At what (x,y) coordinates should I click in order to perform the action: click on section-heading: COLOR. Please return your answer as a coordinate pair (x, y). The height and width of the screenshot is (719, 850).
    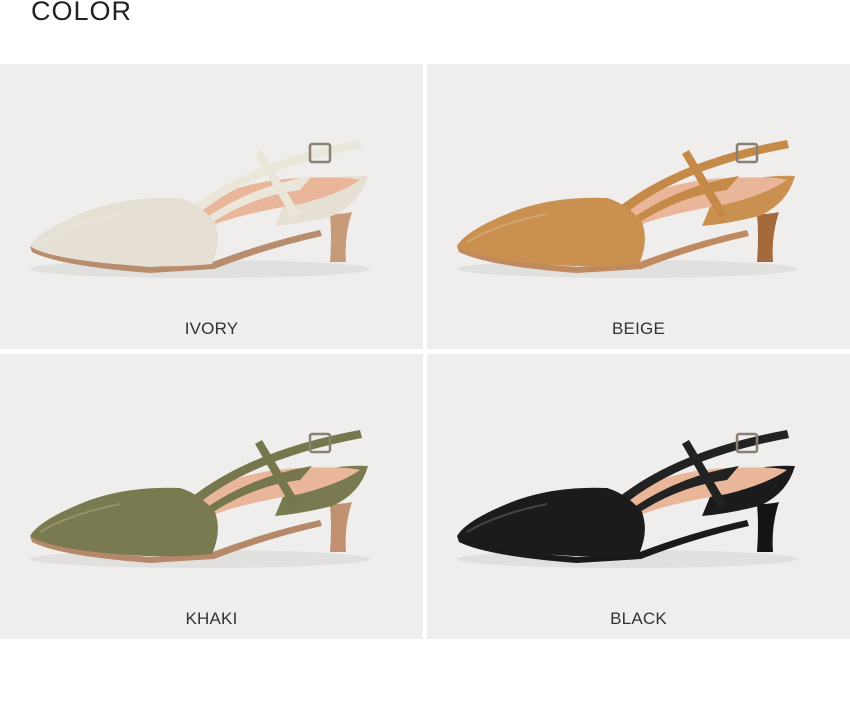
    Looking at the image, I should click on (82, 13).